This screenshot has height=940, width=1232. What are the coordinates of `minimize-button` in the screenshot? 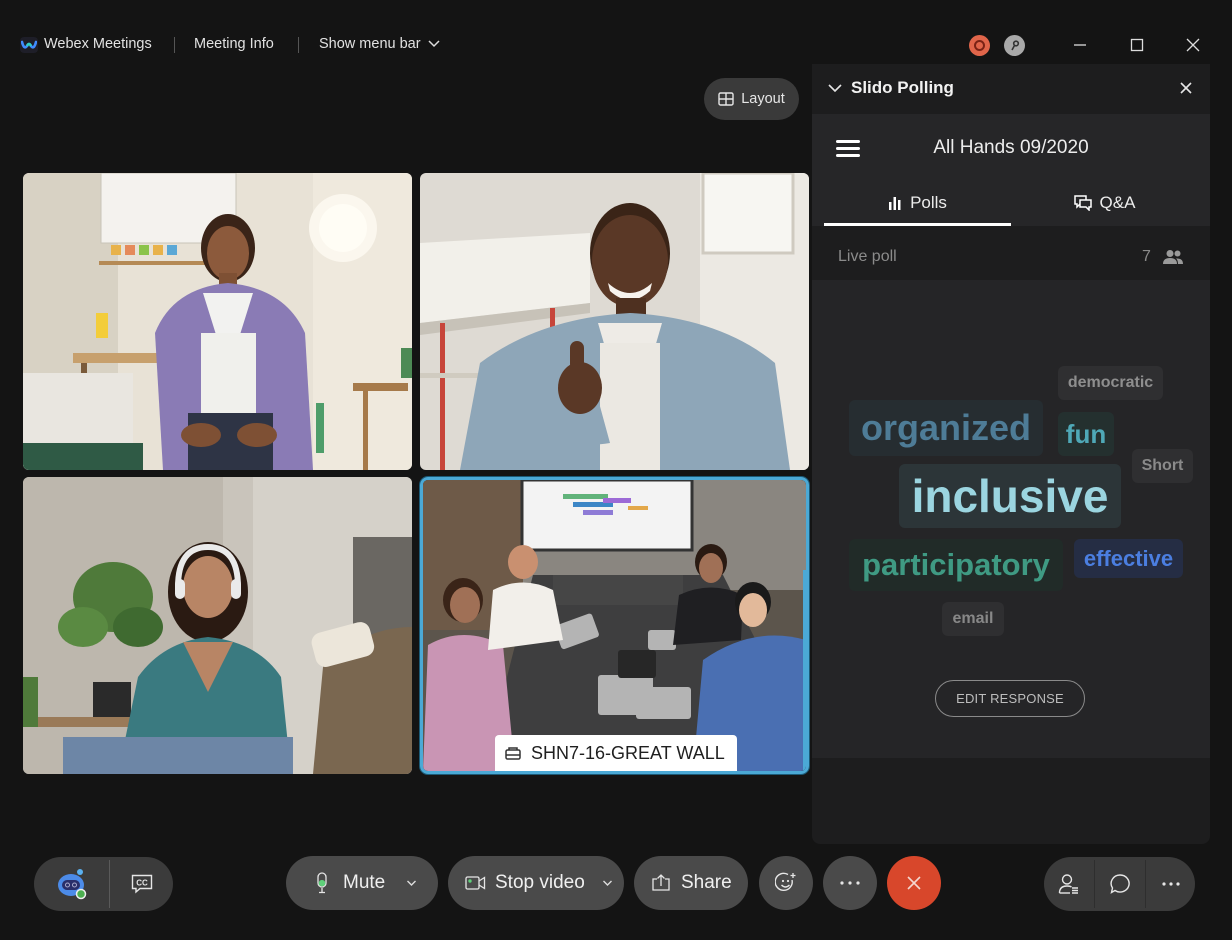 It's located at (1080, 45).